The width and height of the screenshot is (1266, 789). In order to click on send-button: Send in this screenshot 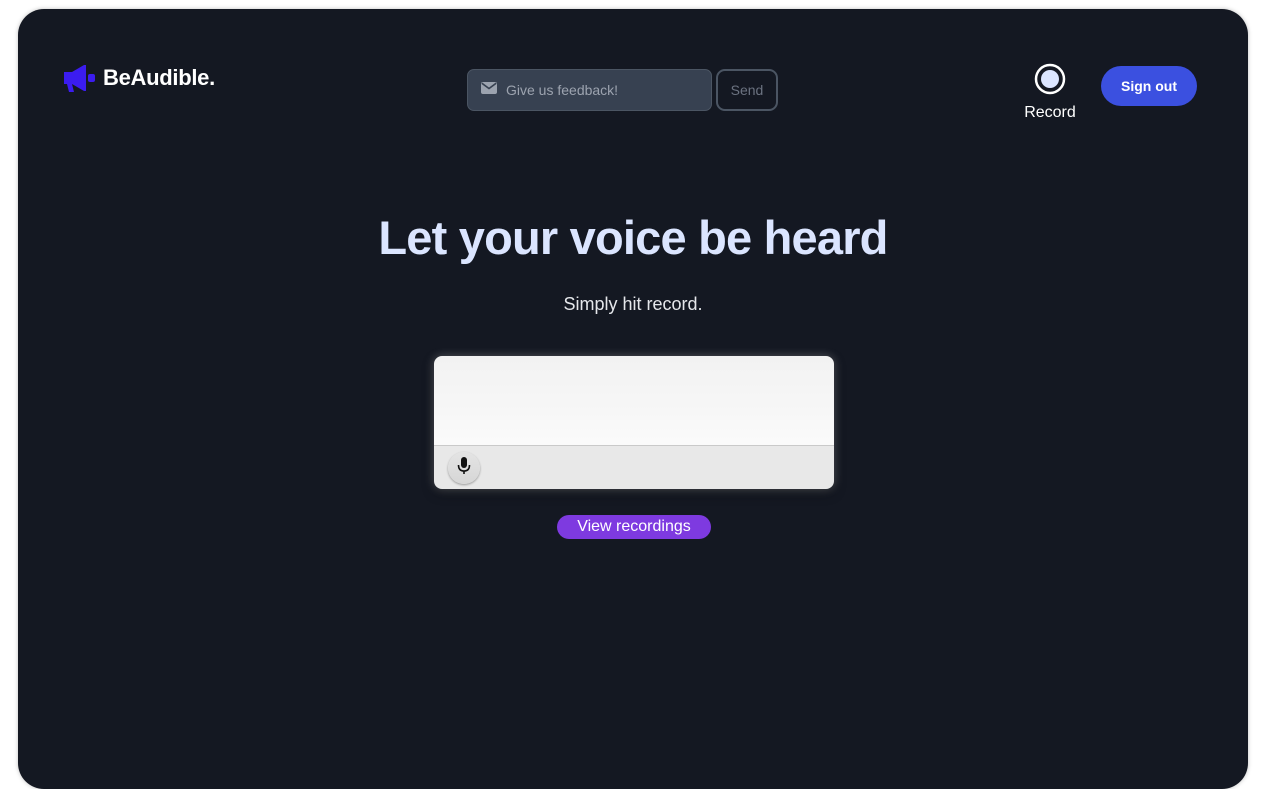, I will do `click(747, 90)`.